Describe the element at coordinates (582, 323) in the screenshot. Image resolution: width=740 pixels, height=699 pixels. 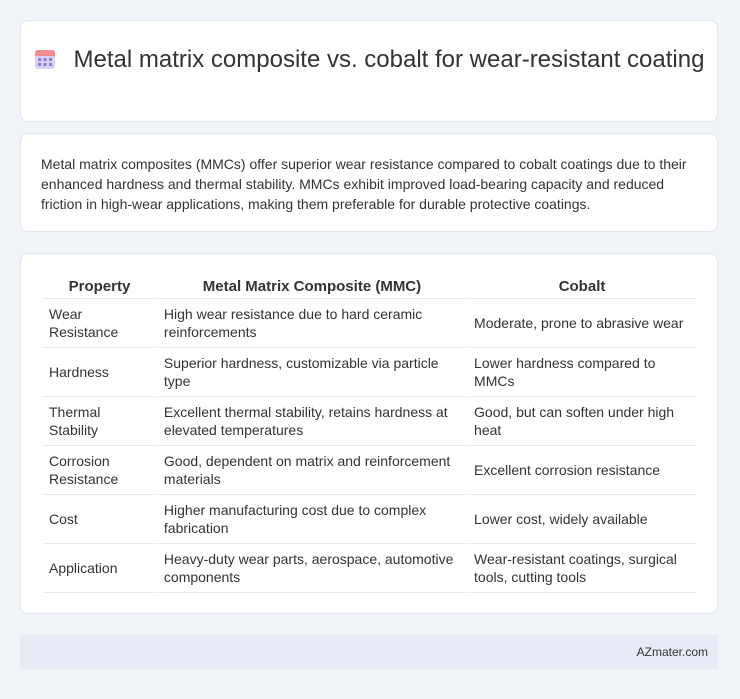
I see `cell-cobalt: Moderate, prone to abrasive wear` at that location.